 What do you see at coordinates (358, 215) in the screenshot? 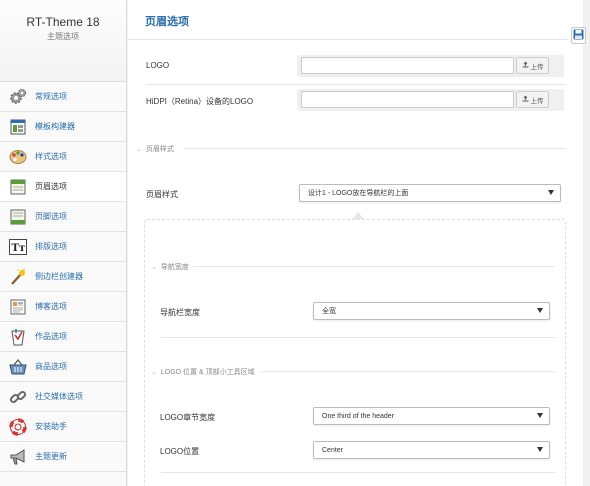
I see `subpanel-caret` at bounding box center [358, 215].